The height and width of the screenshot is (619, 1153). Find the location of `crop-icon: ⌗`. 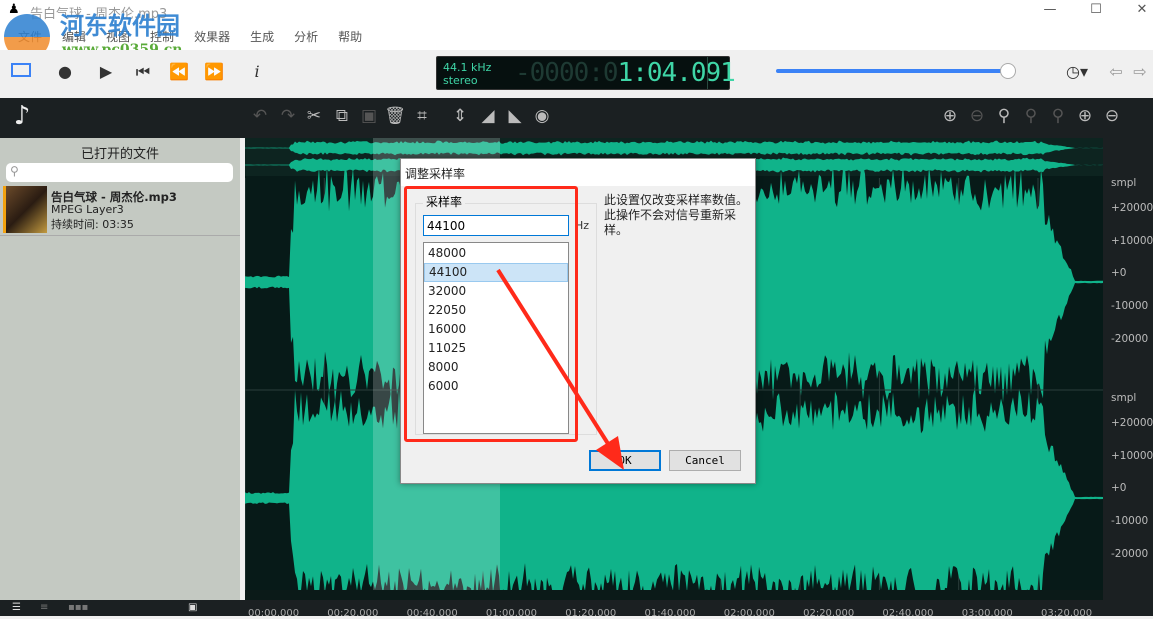

crop-icon: ⌗ is located at coordinates (422, 116).